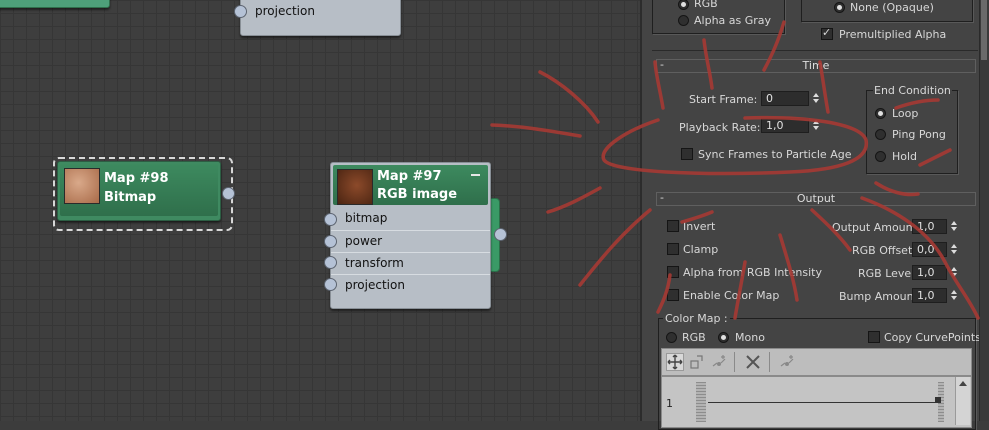 This screenshot has height=430, width=989. I want to click on panel-scrollbar, so click(984, 210).